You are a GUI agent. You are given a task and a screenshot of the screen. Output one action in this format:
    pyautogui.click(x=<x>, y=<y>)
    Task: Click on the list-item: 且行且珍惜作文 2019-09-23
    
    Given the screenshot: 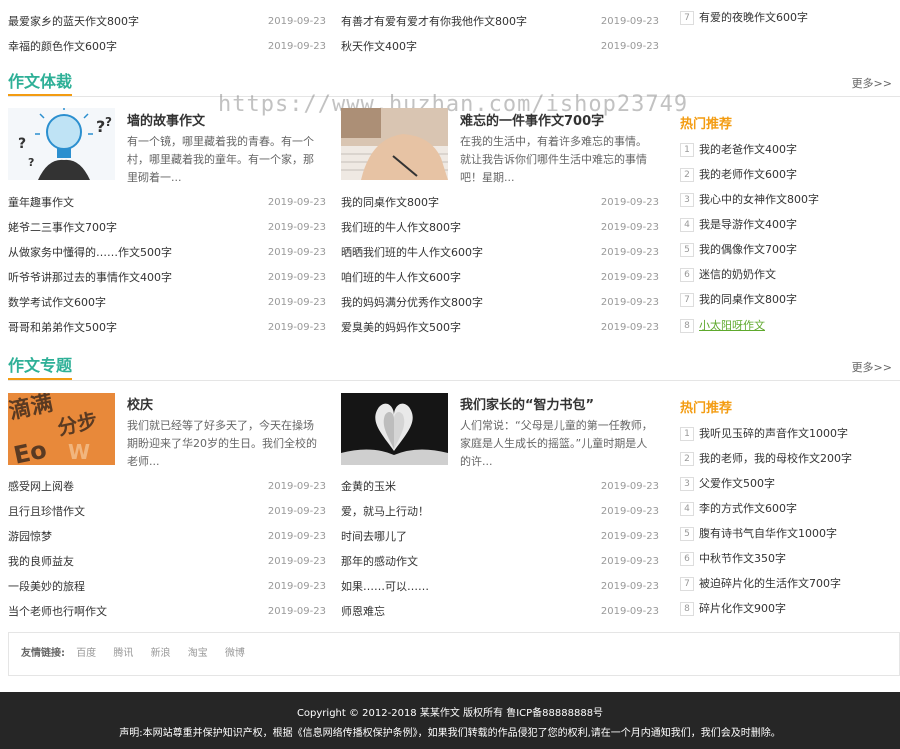 What is the action you would take?
    pyautogui.click(x=167, y=512)
    